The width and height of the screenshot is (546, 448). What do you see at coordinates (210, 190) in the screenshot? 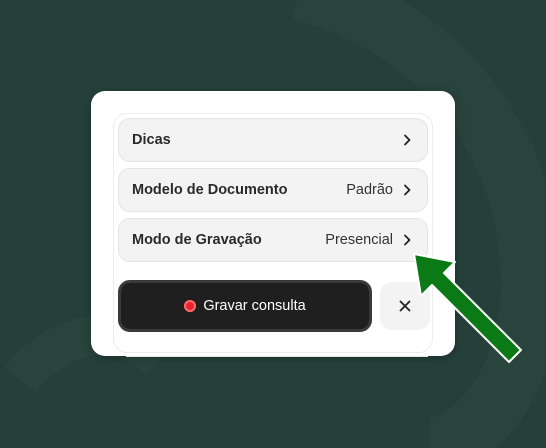
I see `menu-item-label: Modelo de Documento` at bounding box center [210, 190].